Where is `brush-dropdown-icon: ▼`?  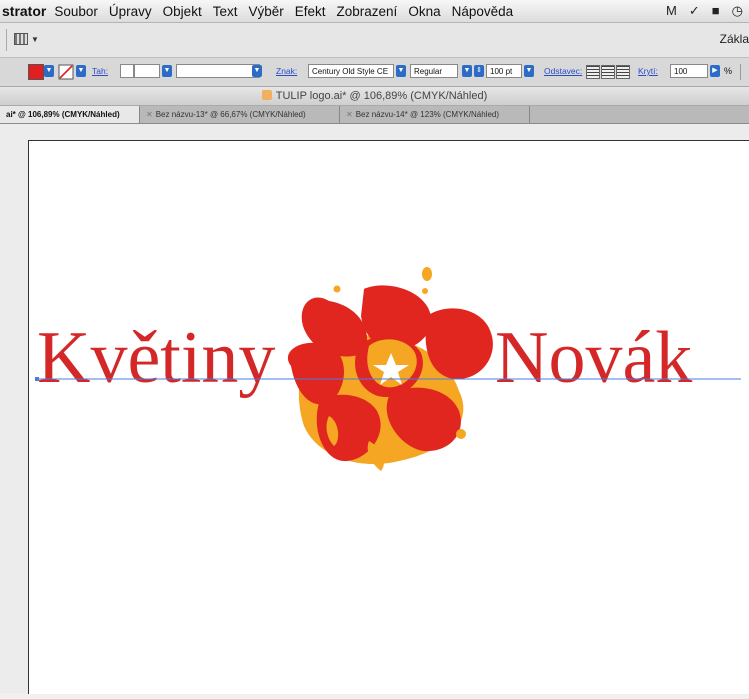 brush-dropdown-icon: ▼ is located at coordinates (257, 71).